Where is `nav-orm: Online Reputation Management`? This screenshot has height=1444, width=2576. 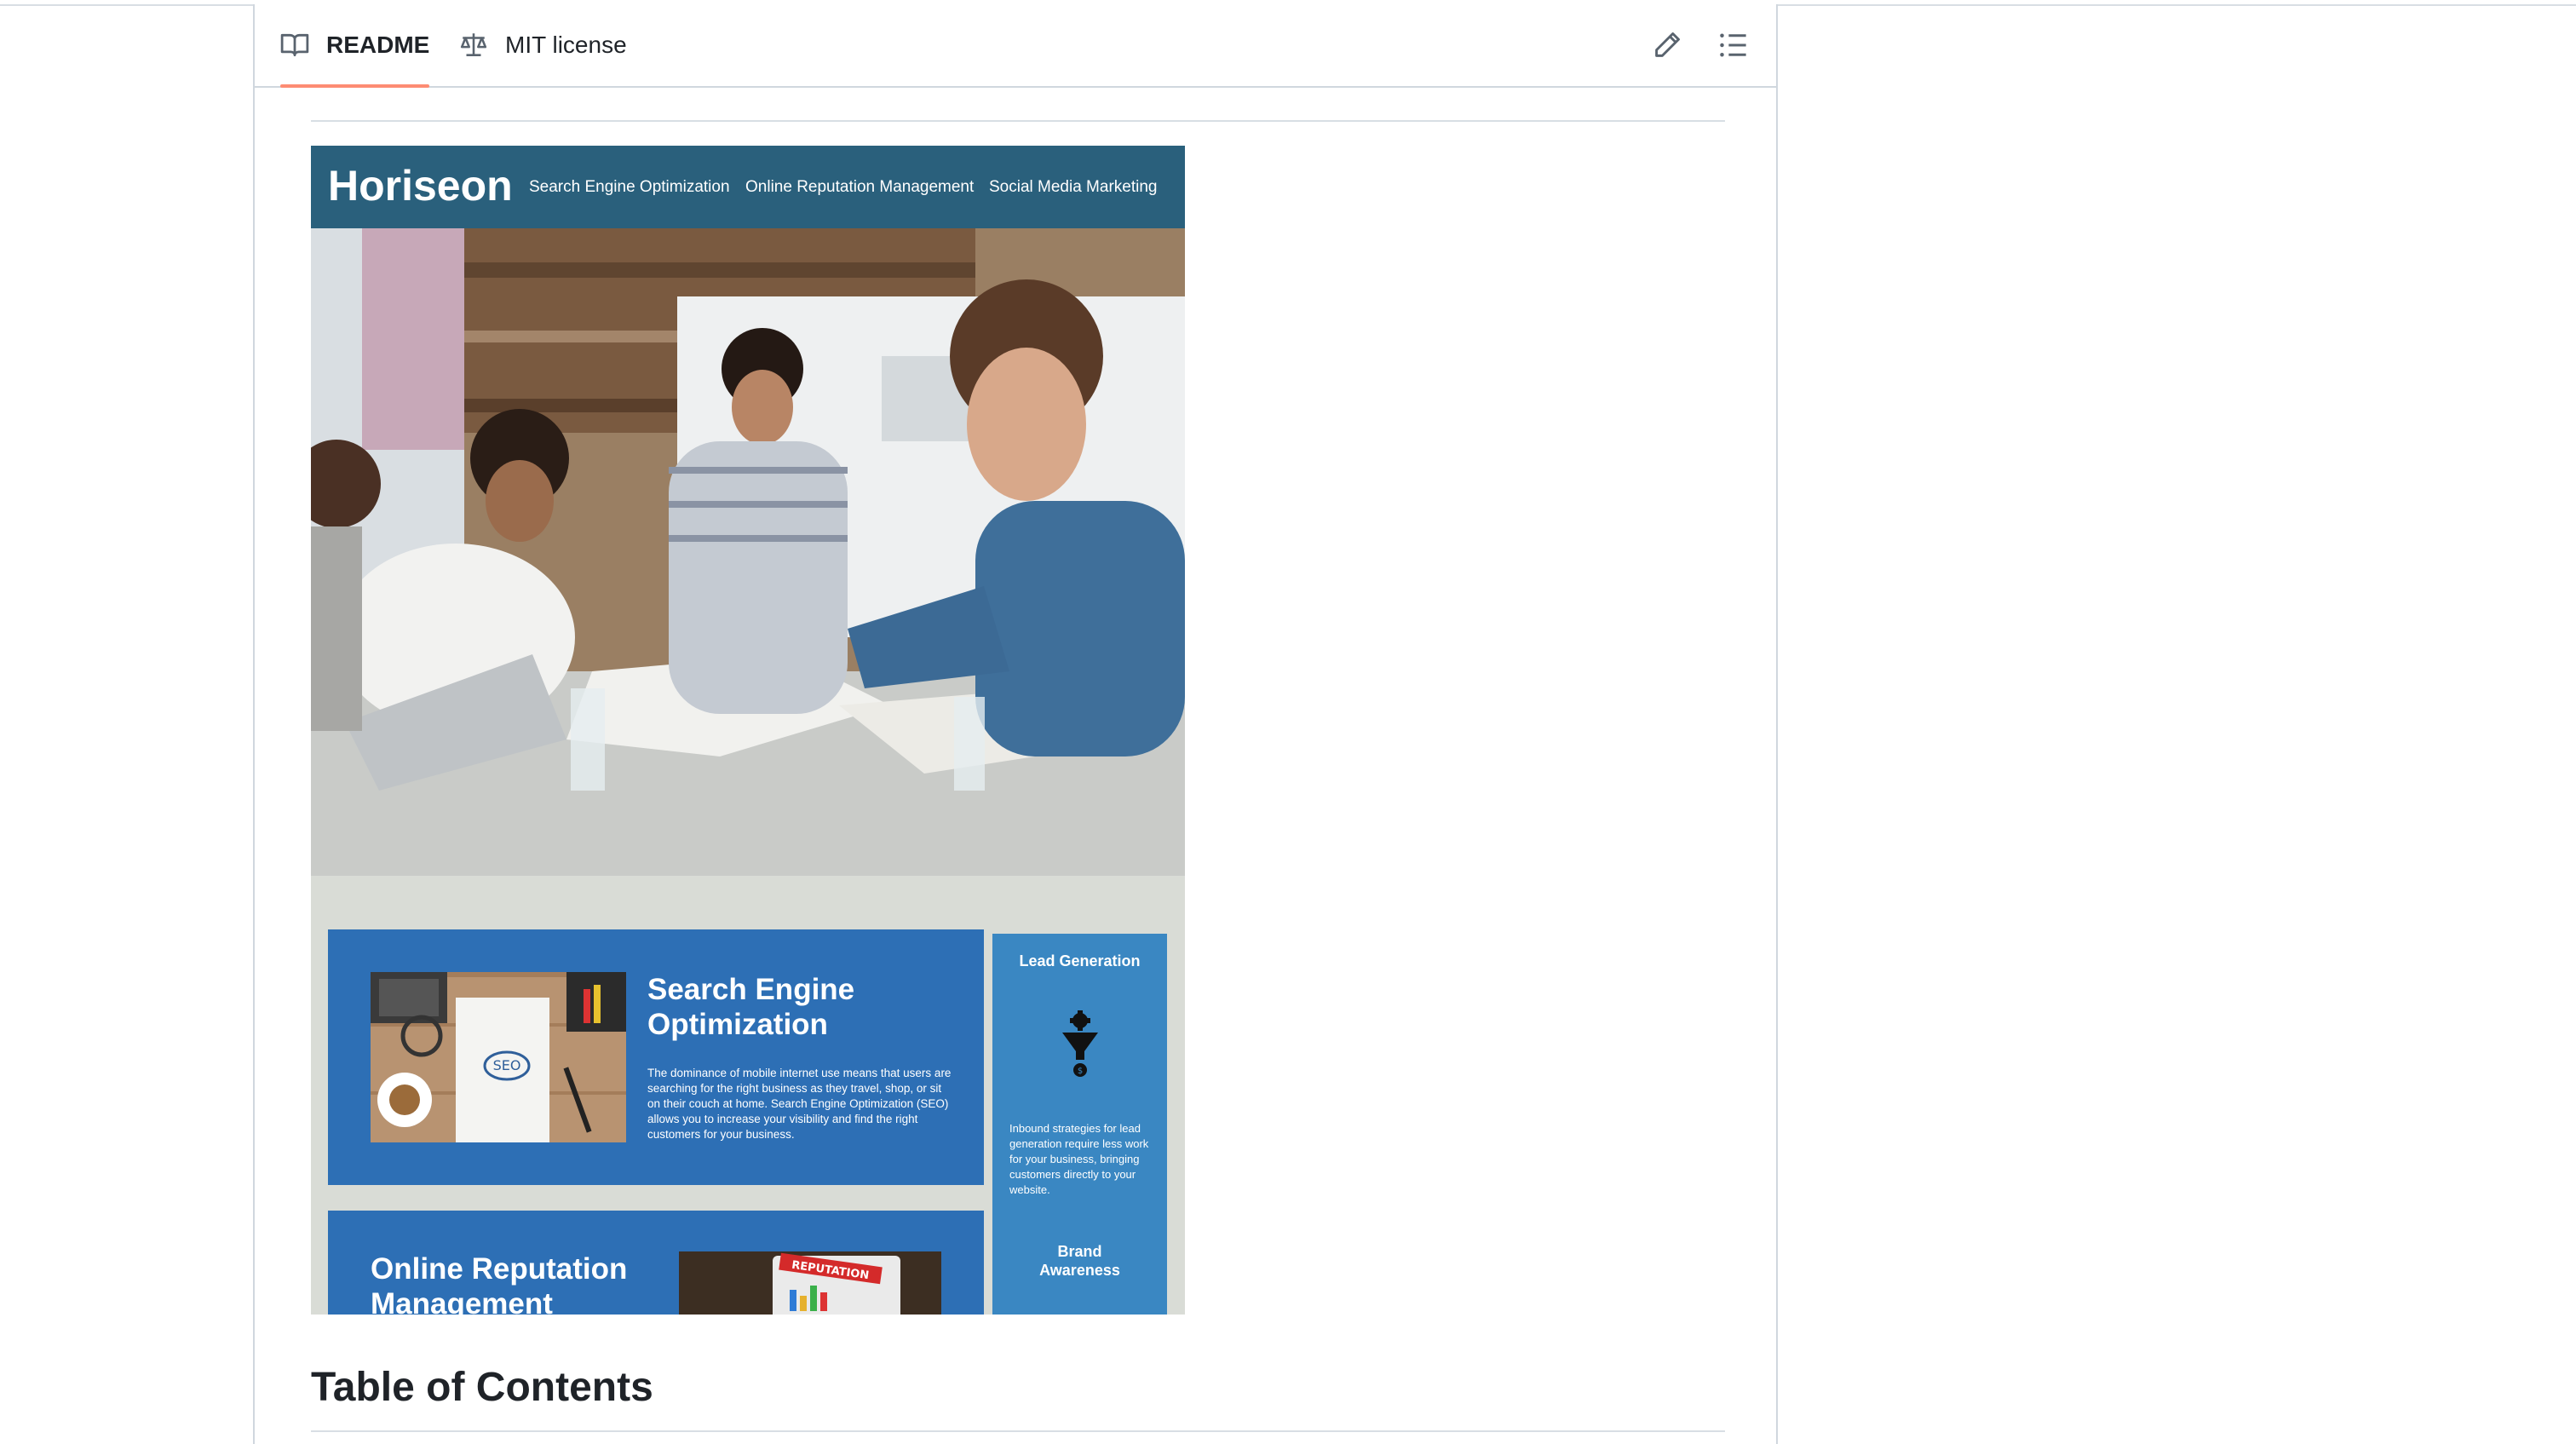 nav-orm: Online Reputation Management is located at coordinates (860, 187).